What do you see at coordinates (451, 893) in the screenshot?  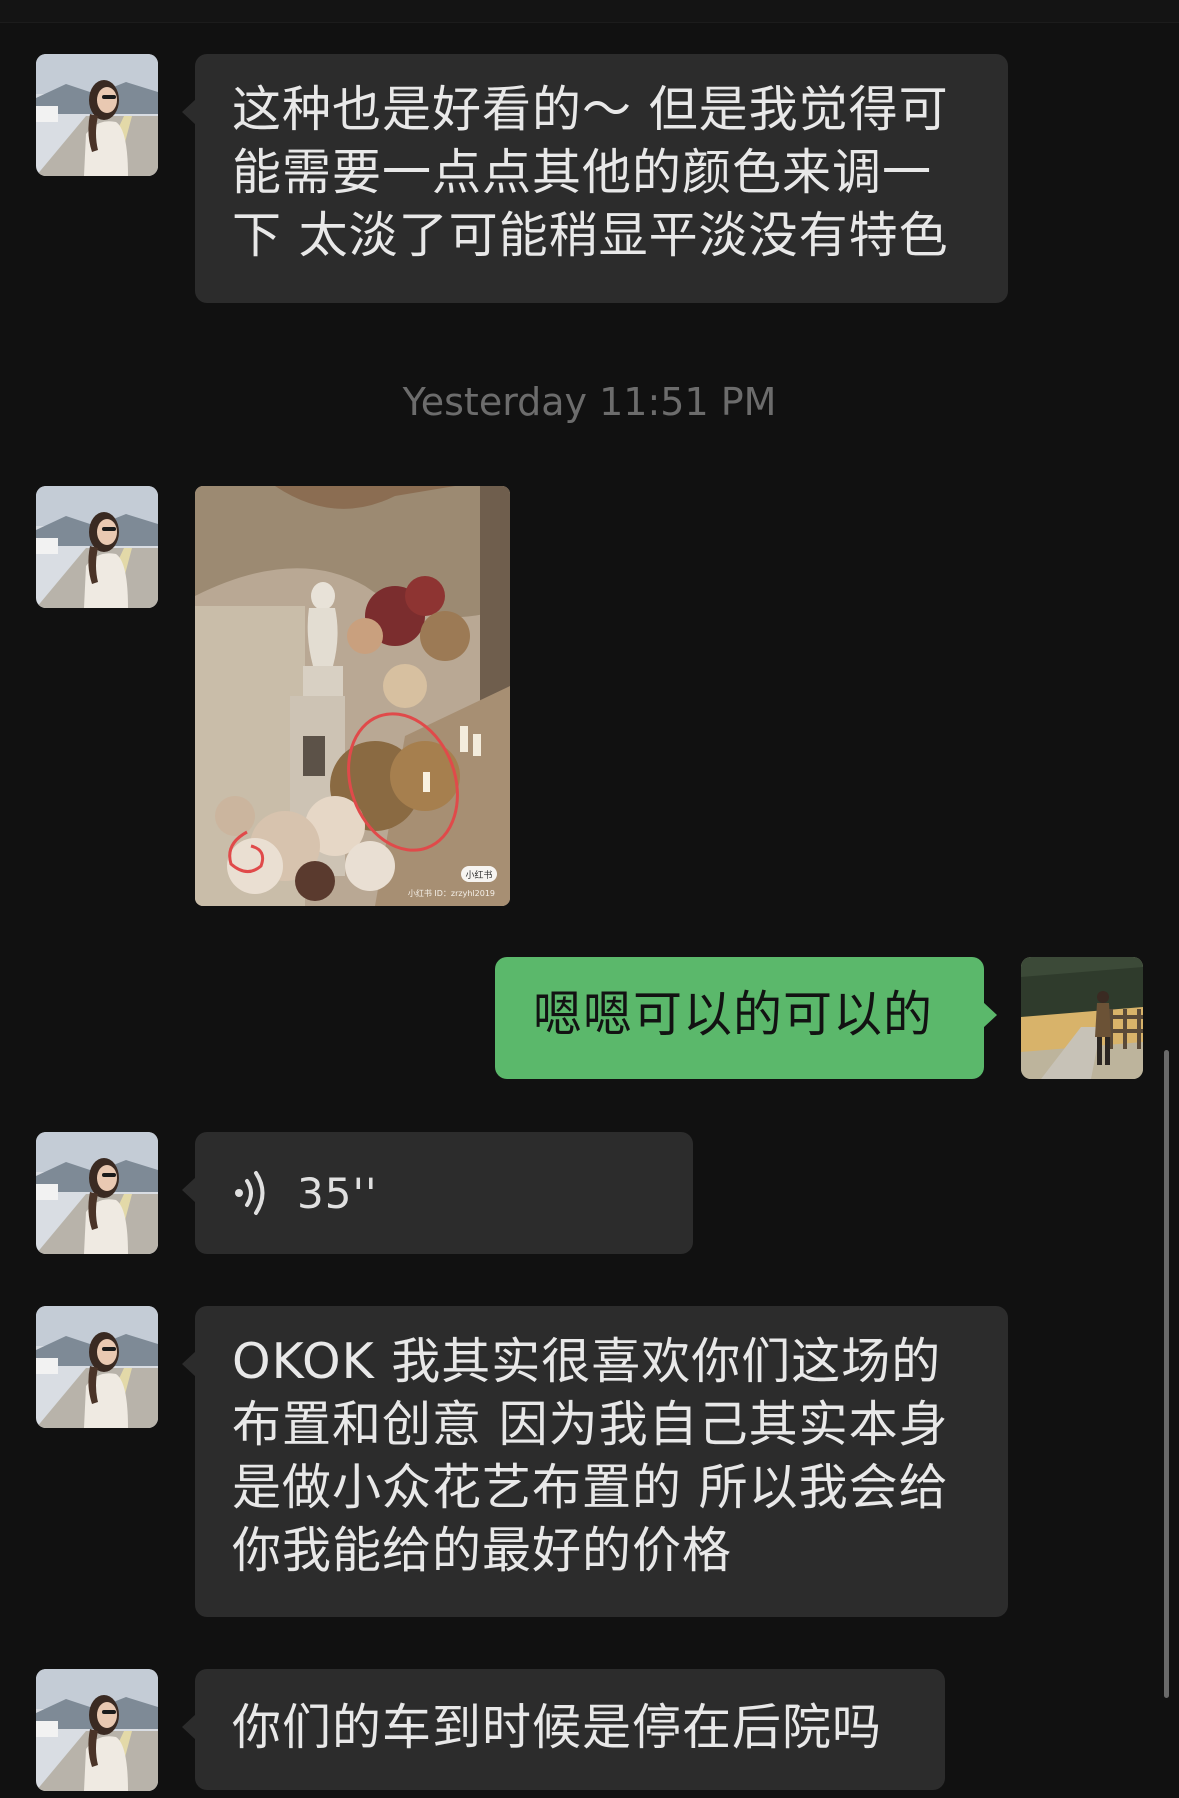 I see `watermark-id: 小红书 ID：zrzyhl2019` at bounding box center [451, 893].